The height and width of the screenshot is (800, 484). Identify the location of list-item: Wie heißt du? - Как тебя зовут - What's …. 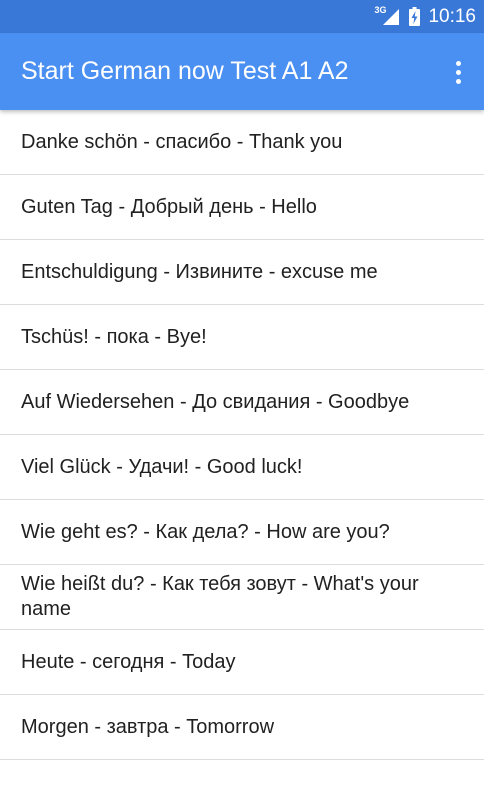
(242, 597).